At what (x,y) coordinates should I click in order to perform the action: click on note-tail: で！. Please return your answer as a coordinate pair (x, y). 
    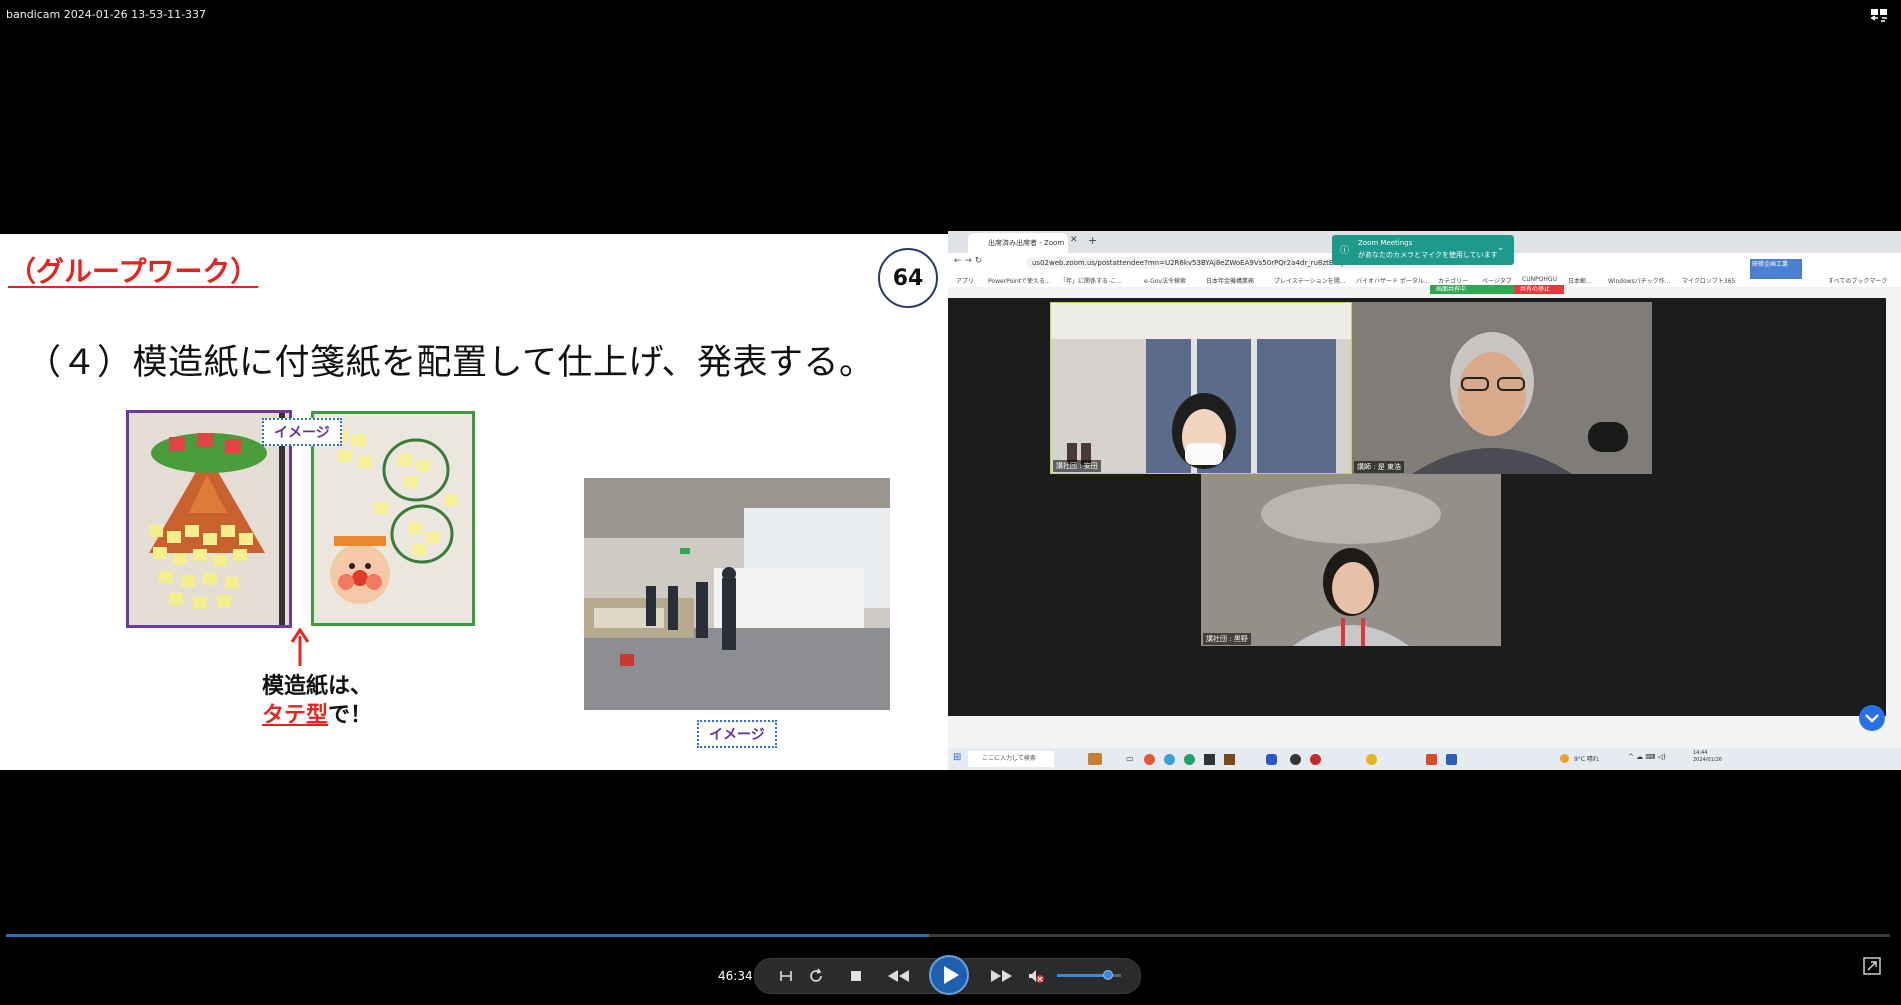
    Looking at the image, I should click on (350, 715).